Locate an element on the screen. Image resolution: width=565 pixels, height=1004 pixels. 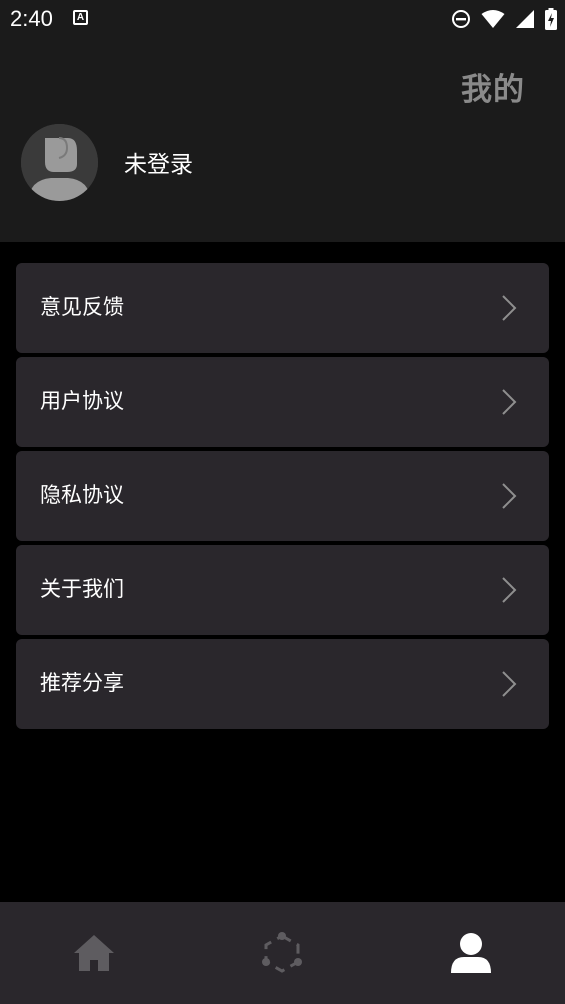
home-icon is located at coordinates (94, 953).